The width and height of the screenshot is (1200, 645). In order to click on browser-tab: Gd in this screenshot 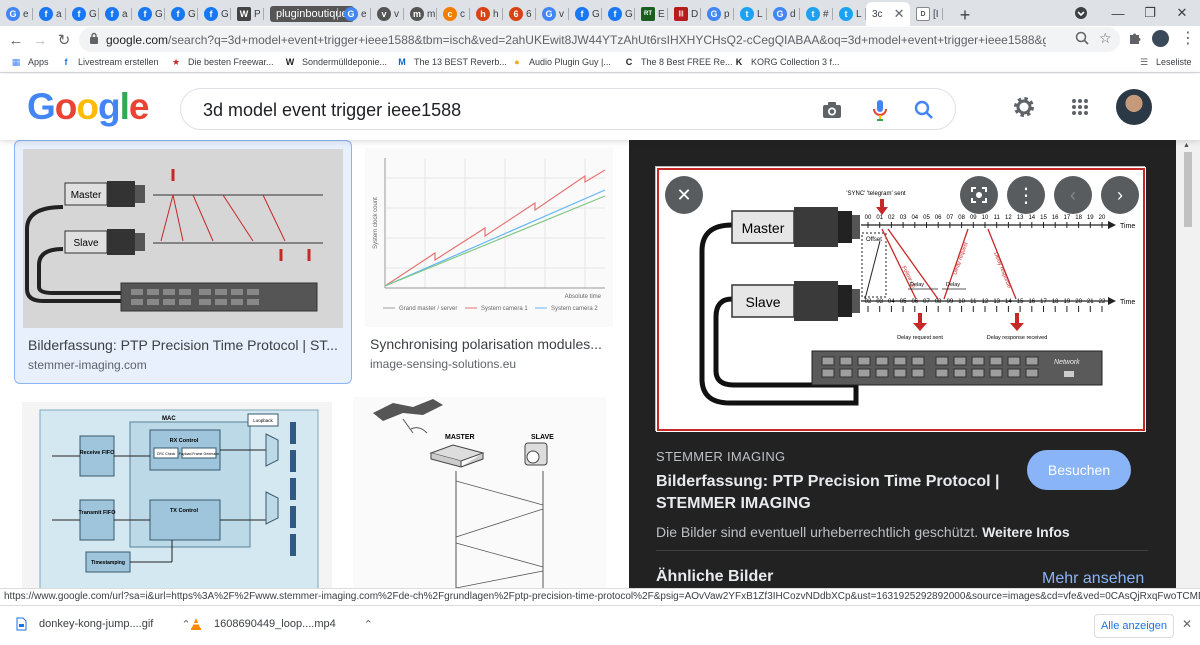, I will do `click(783, 14)`.